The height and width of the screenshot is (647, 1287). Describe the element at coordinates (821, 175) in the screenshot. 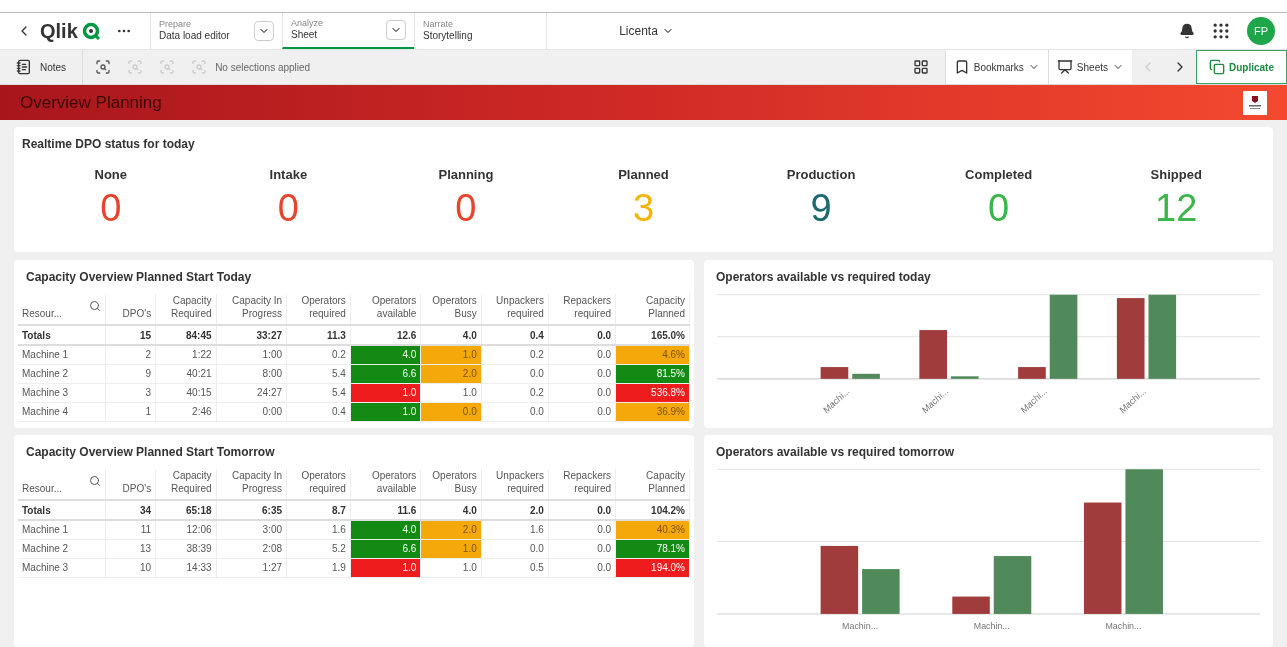

I see `kpi-label: Production` at that location.